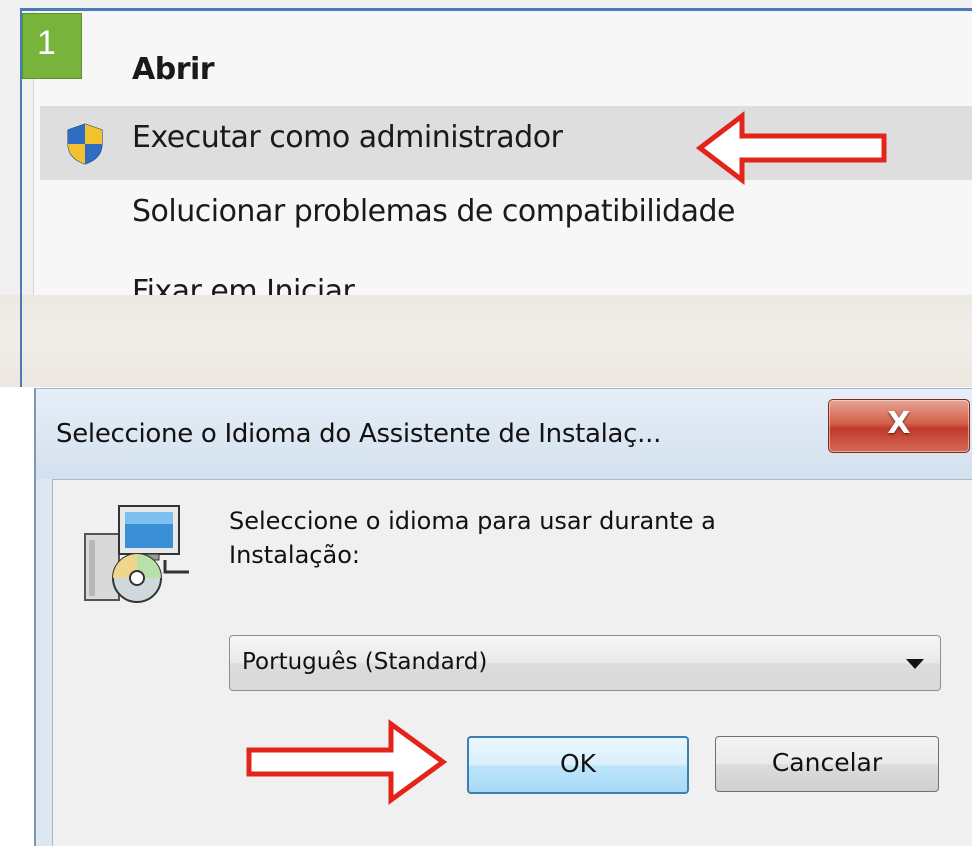 The image size is (972, 846). I want to click on language-select: Português (Standard), so click(585, 663).